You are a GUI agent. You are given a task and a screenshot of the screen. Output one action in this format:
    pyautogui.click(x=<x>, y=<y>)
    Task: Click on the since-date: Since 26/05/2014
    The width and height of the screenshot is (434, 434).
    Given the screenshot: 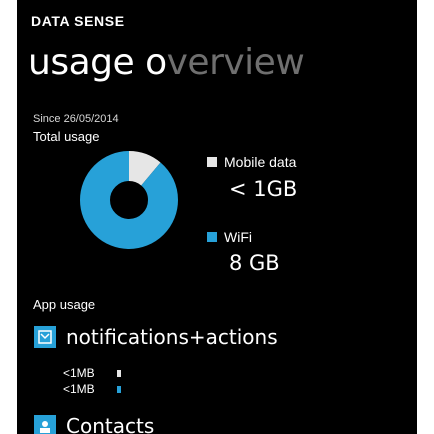 What is the action you would take?
    pyautogui.click(x=76, y=119)
    